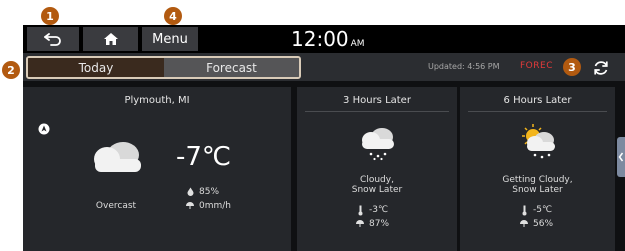 This screenshot has width=625, height=251. I want to click on tab-today: Today, so click(96, 67).